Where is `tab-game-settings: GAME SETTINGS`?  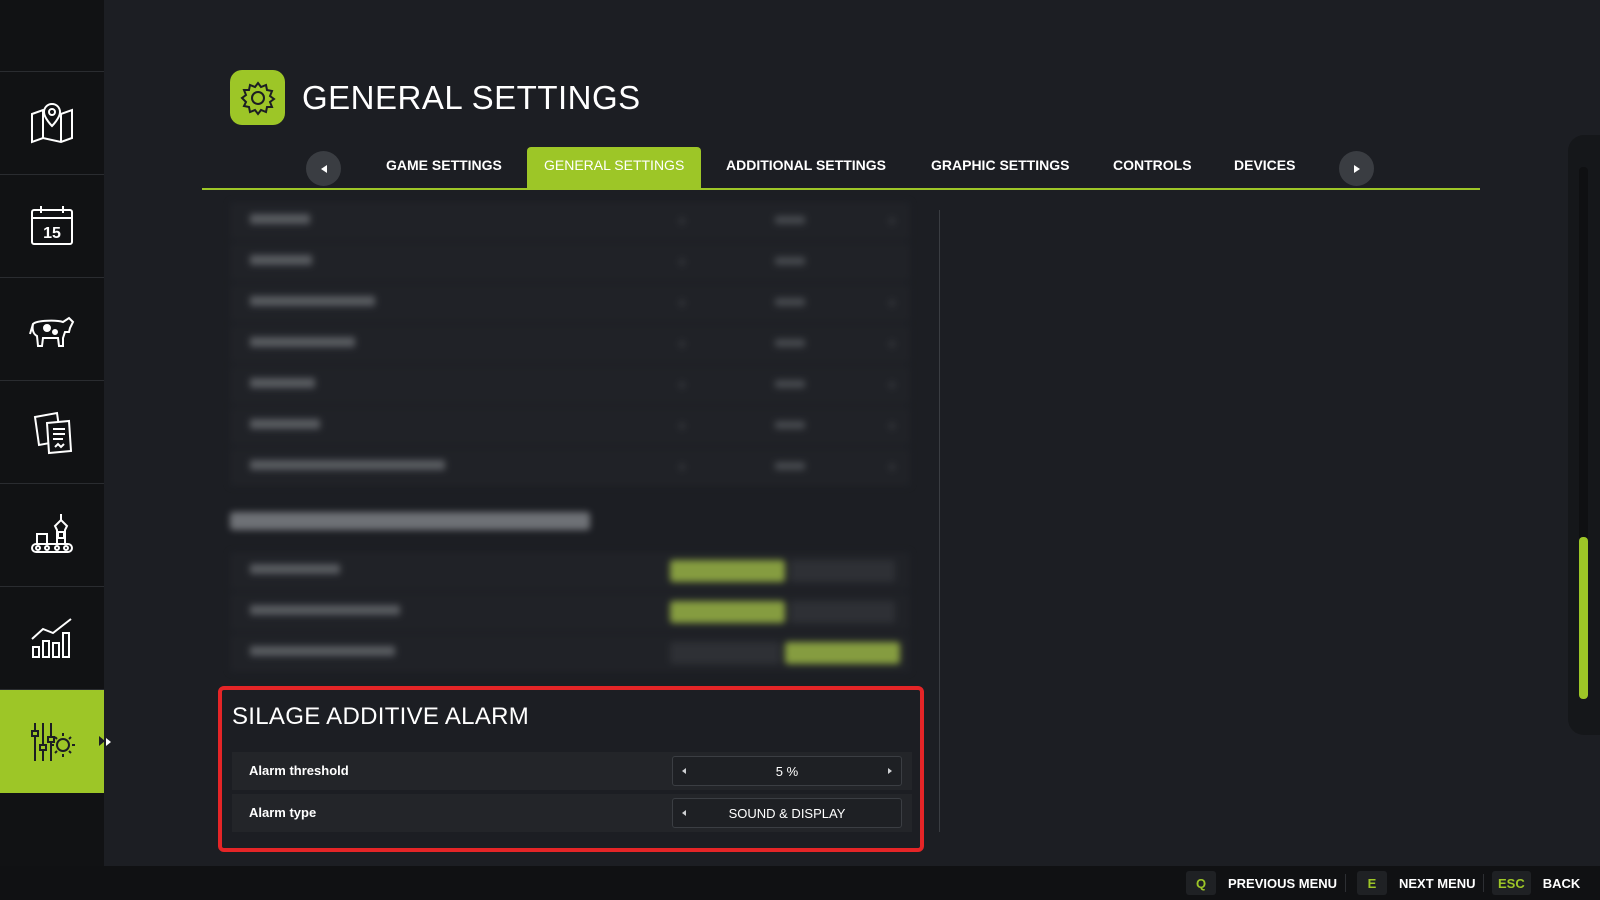
tab-game-settings: GAME SETTINGS is located at coordinates (444, 167).